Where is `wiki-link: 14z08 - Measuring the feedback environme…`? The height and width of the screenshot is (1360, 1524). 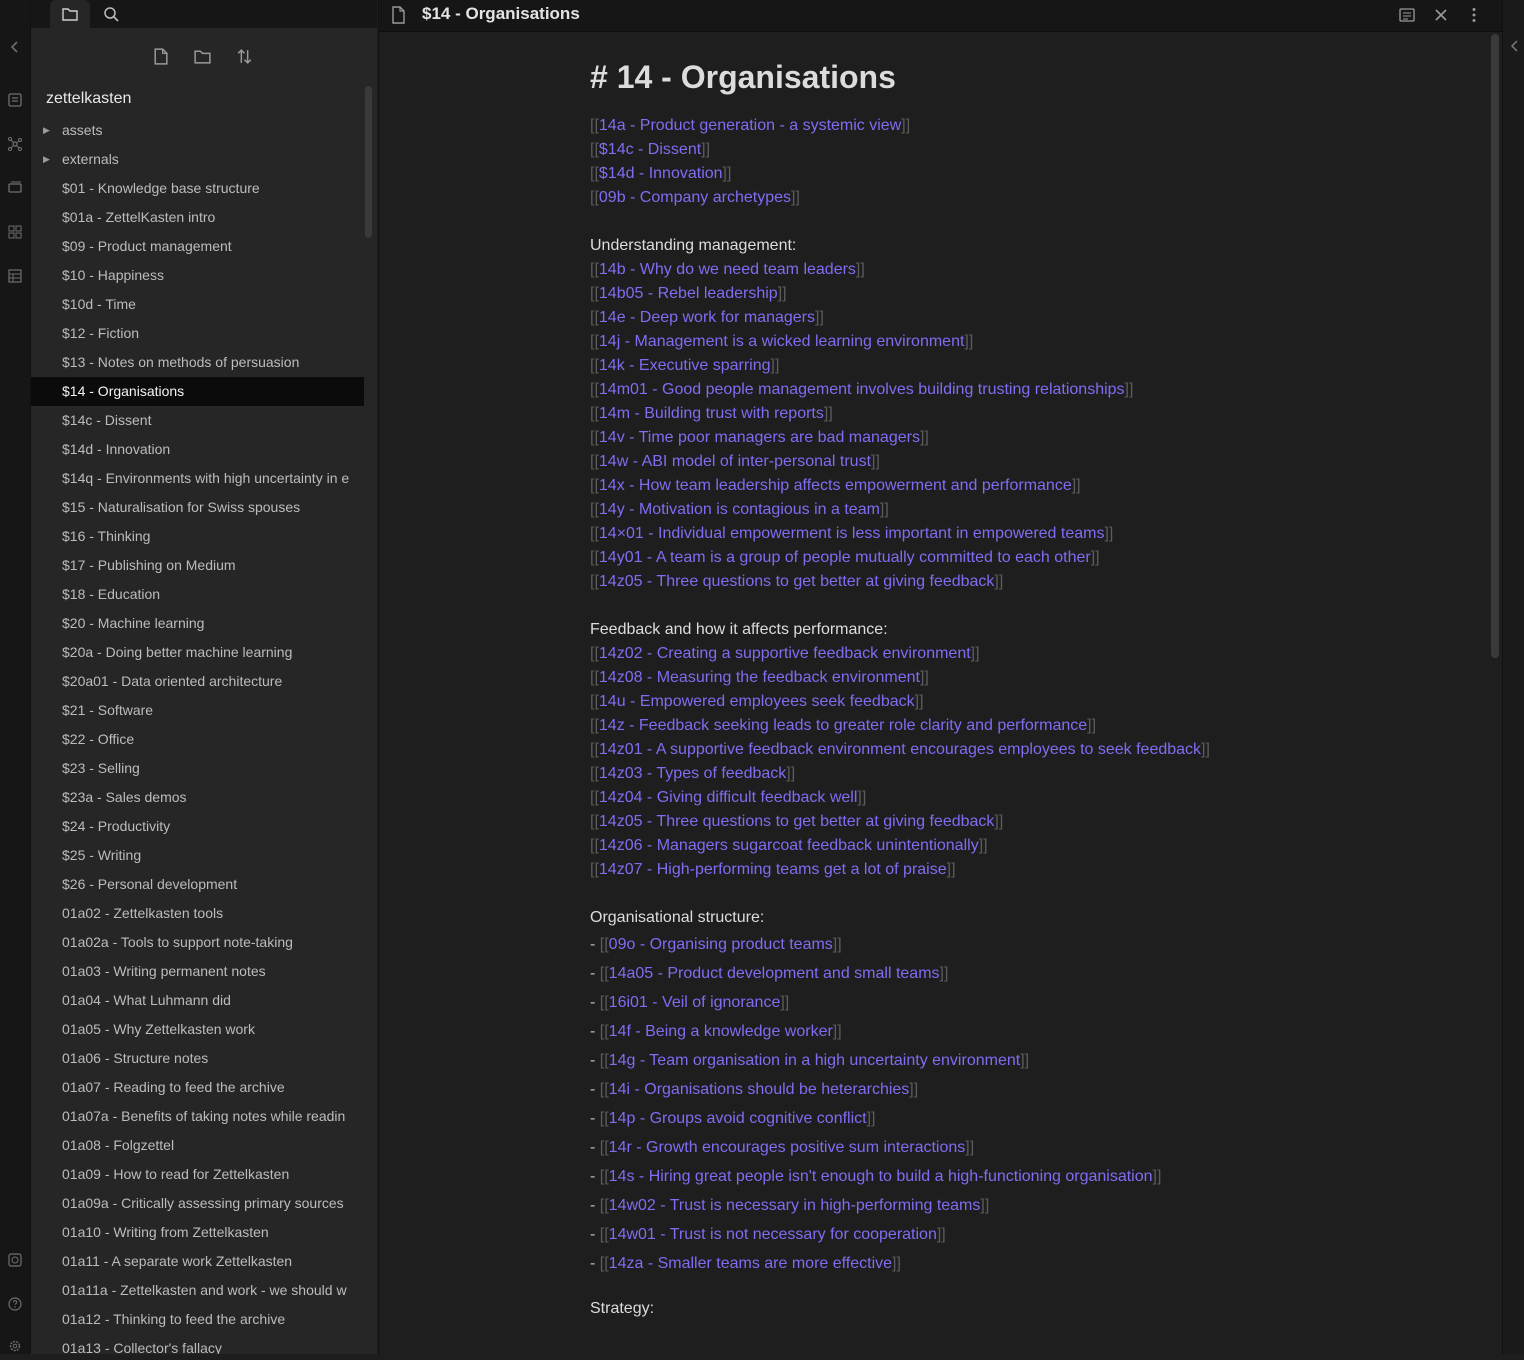
wiki-link: 14z08 - Measuring the feedback environme… is located at coordinates (759, 677).